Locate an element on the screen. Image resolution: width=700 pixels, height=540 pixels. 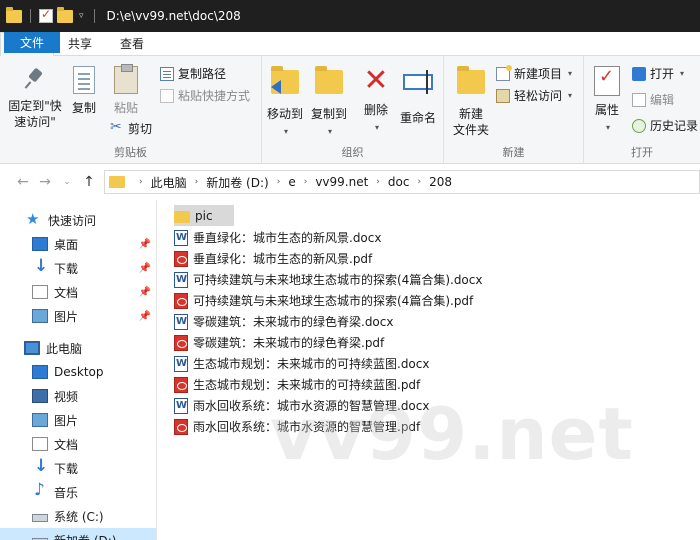
move-to-button: 移动到 ▾ is located at coordinates (285, 103).